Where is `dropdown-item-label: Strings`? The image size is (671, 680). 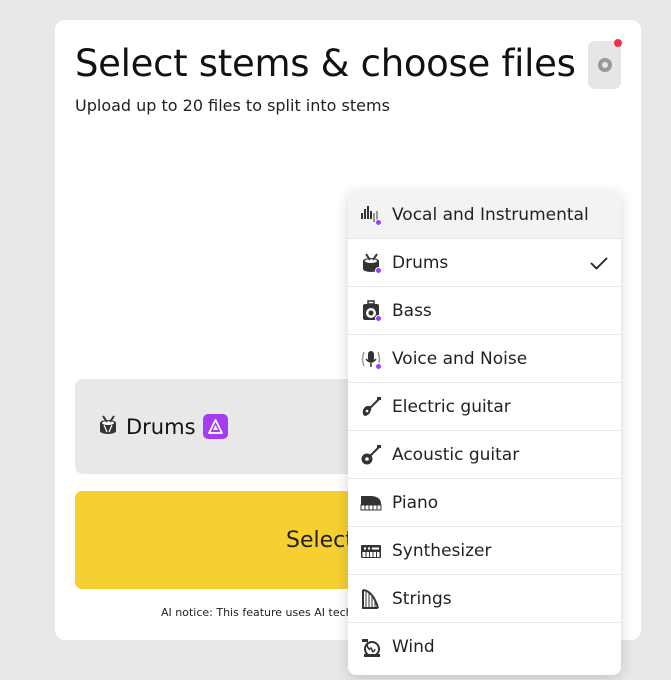 dropdown-item-label: Strings is located at coordinates (422, 598).